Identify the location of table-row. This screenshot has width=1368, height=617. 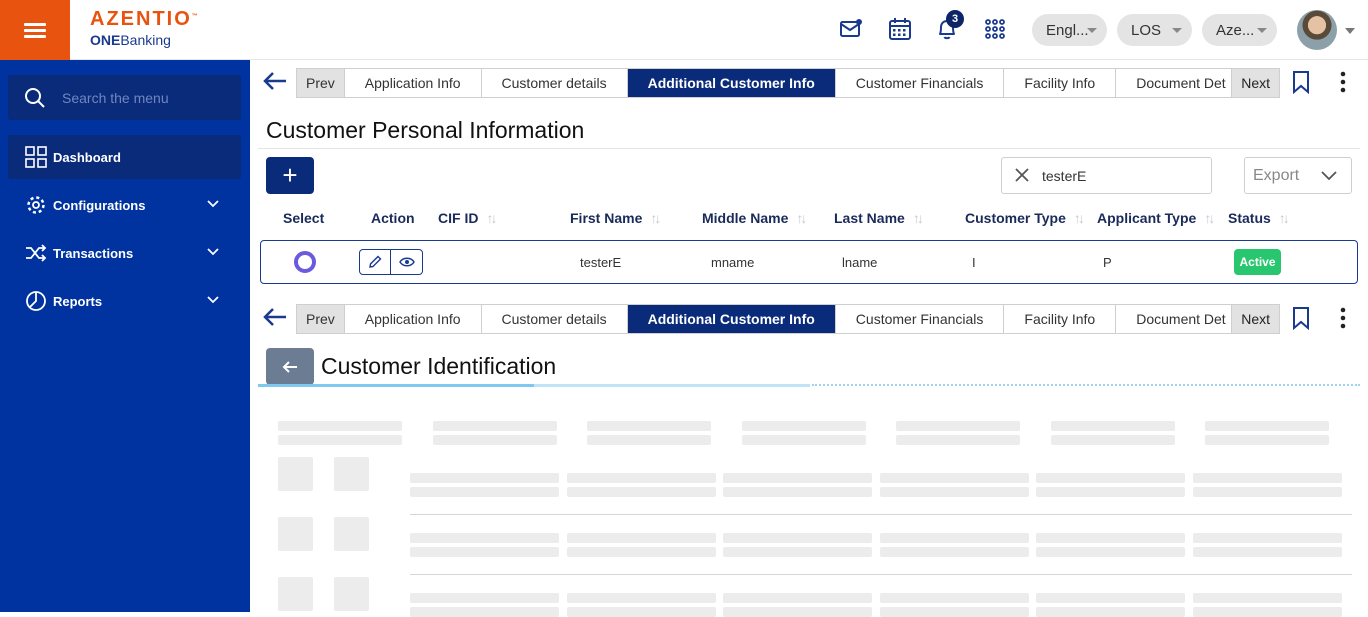
(809, 262).